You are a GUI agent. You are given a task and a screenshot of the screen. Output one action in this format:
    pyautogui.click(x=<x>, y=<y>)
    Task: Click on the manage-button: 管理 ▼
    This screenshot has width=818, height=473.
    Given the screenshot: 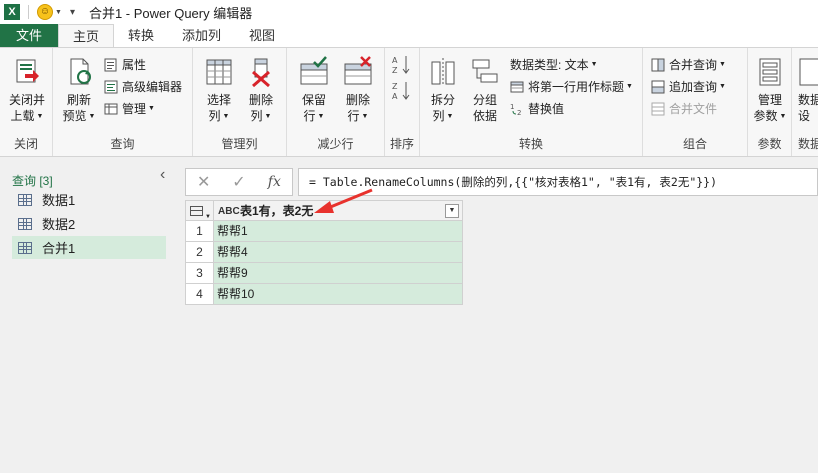 What is the action you would take?
    pyautogui.click(x=129, y=109)
    